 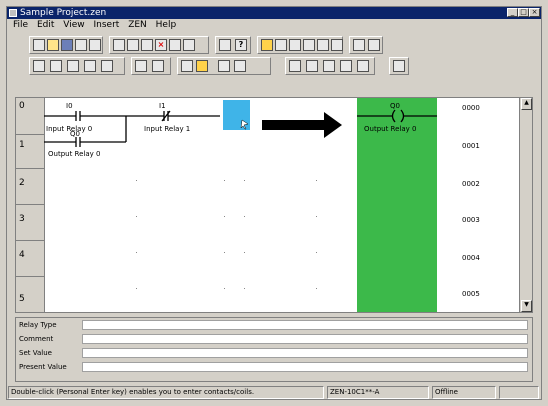 I want to click on vertical-line-icon, so click(x=107, y=66).